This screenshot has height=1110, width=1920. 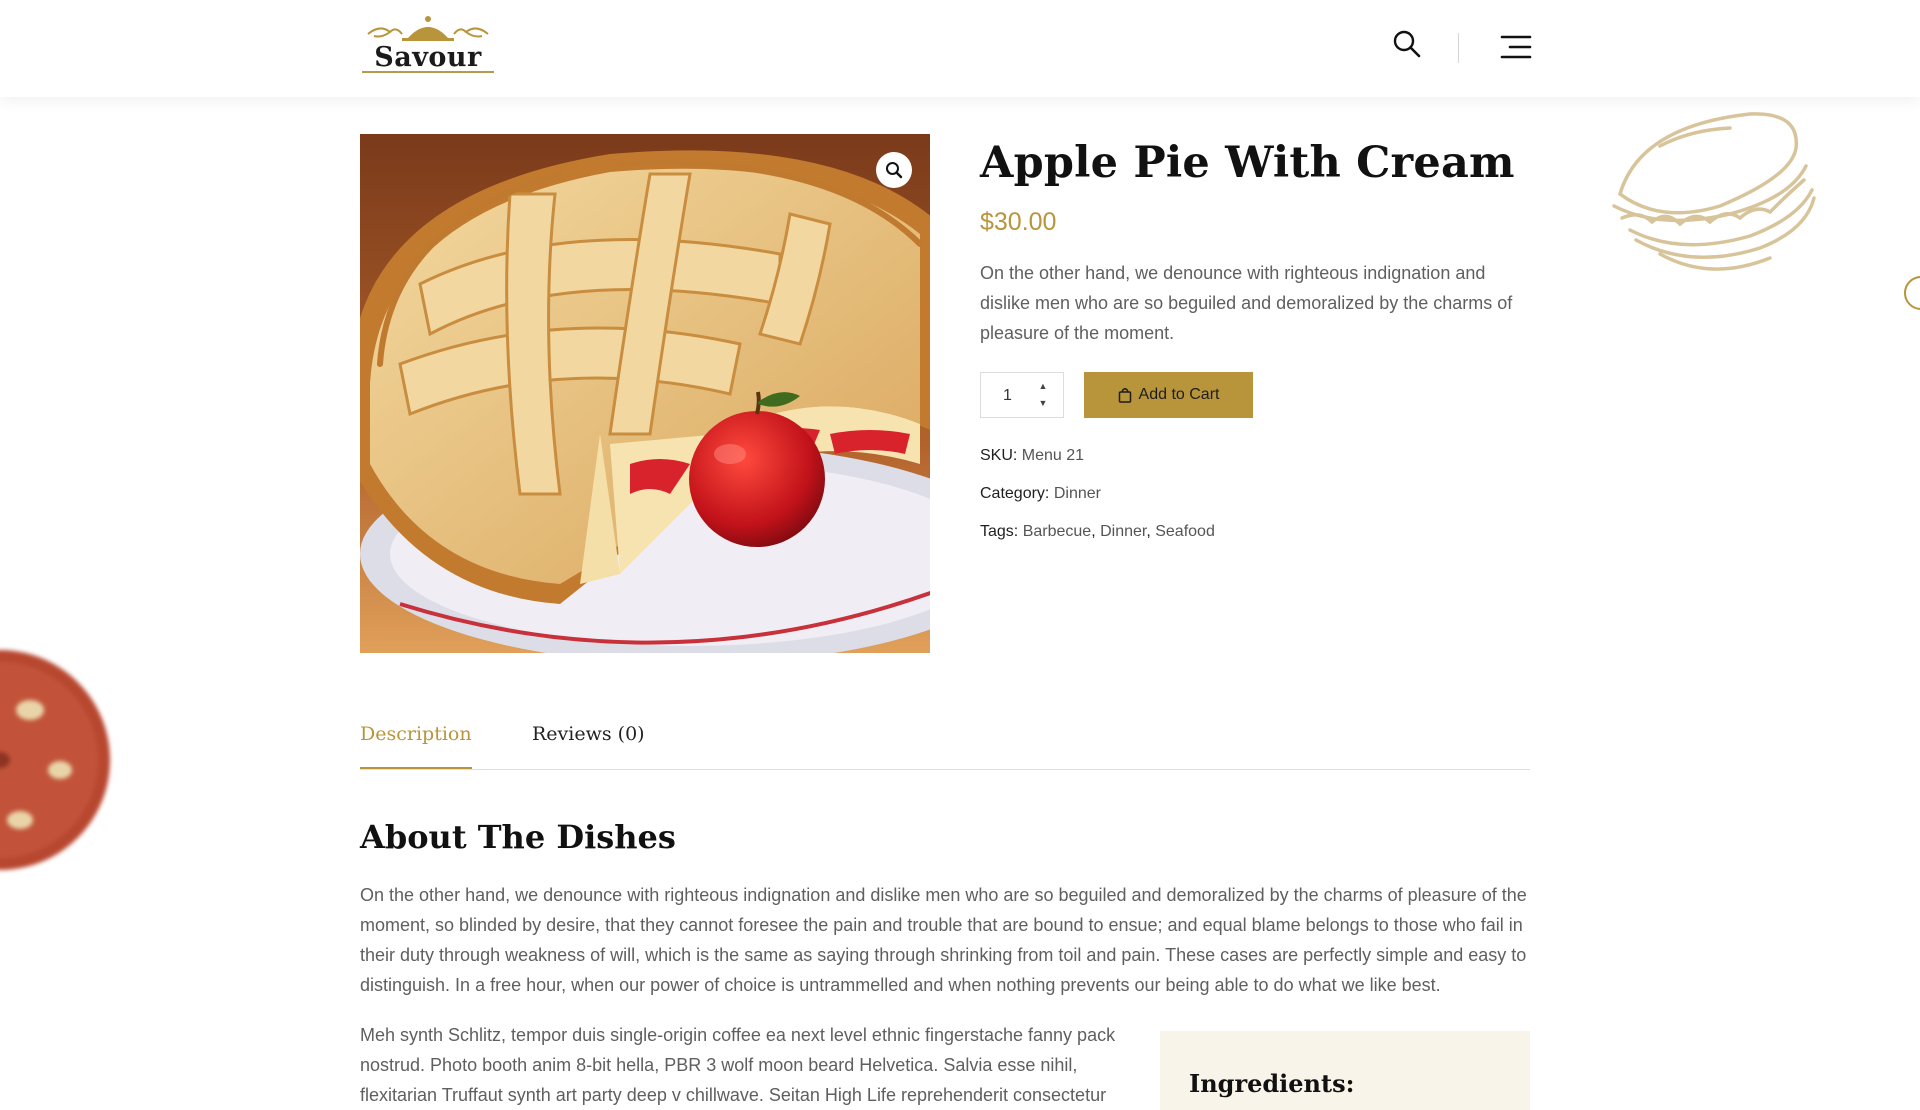 What do you see at coordinates (1458, 48) in the screenshot?
I see `header-divider` at bounding box center [1458, 48].